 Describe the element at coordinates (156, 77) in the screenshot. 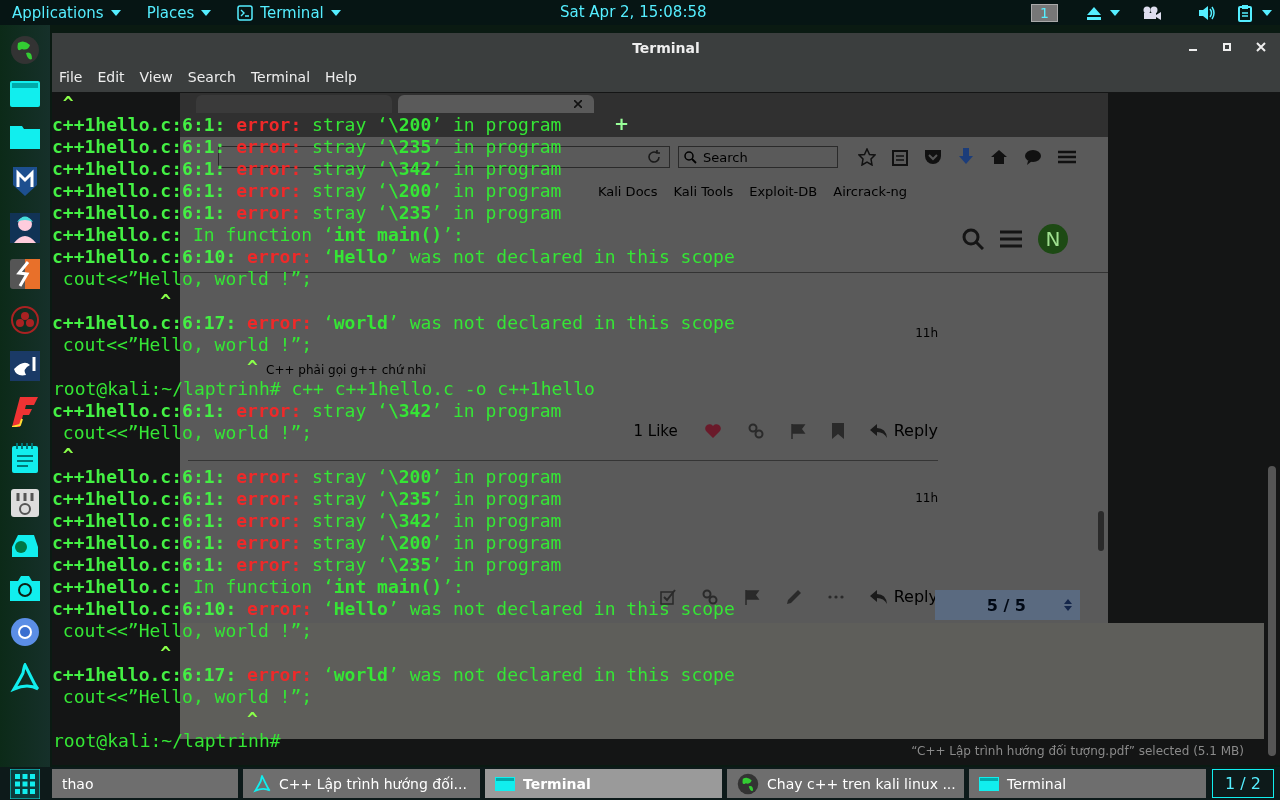

I see `menu-item: View` at that location.